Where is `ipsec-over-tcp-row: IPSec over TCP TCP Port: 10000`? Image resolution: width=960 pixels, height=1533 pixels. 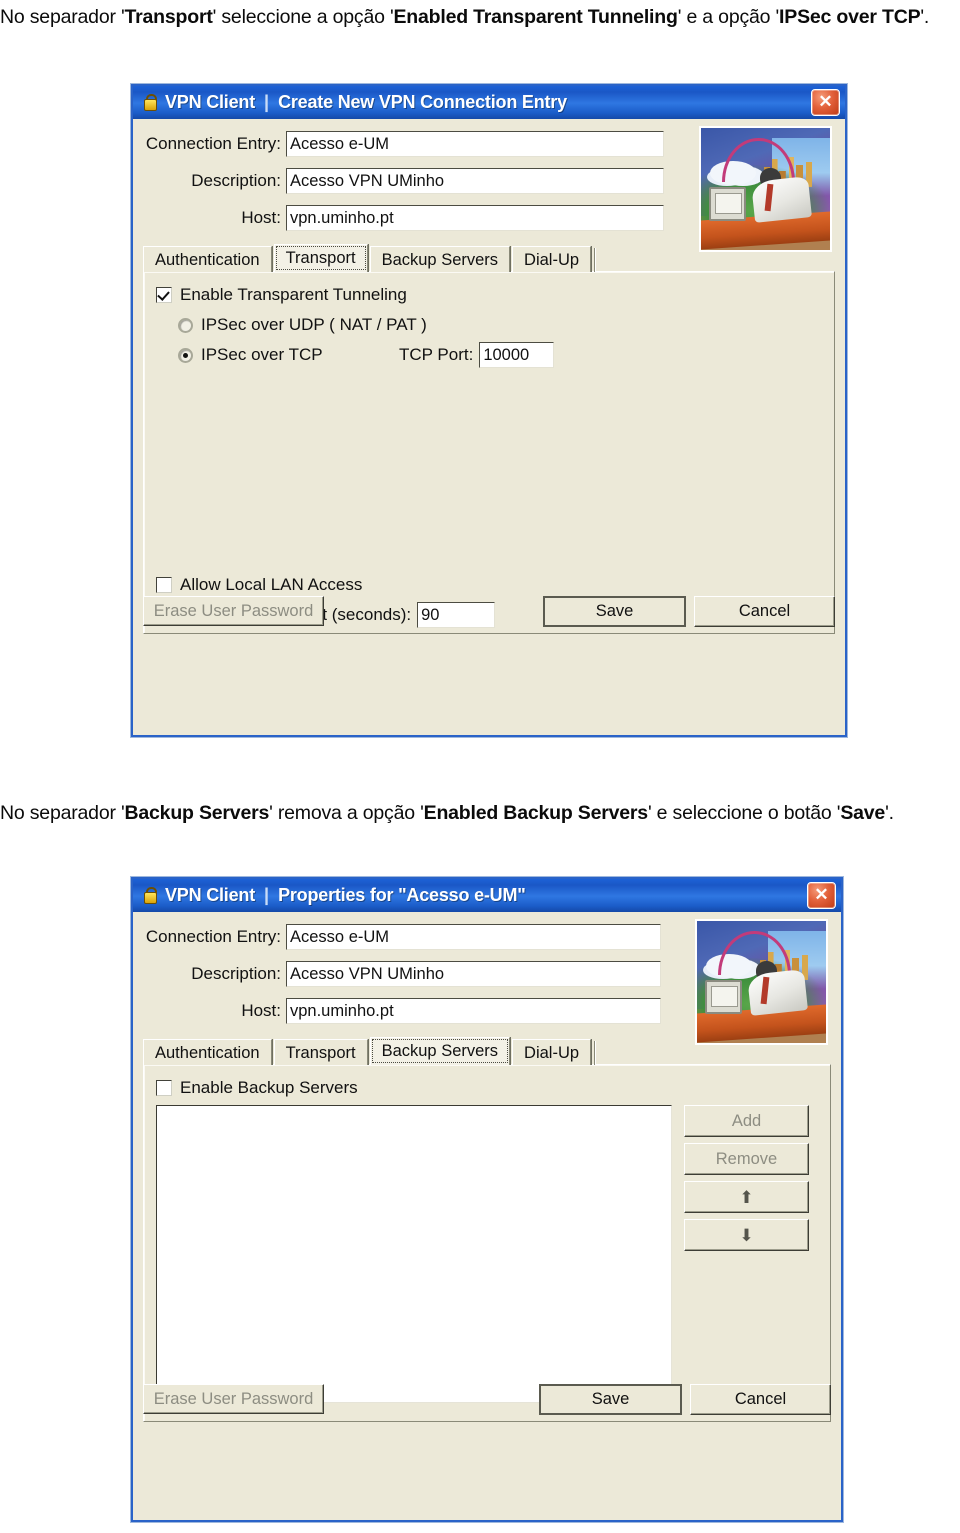 ipsec-over-tcp-row: IPSec over TCP TCP Port: 10000 is located at coordinates (500, 355).